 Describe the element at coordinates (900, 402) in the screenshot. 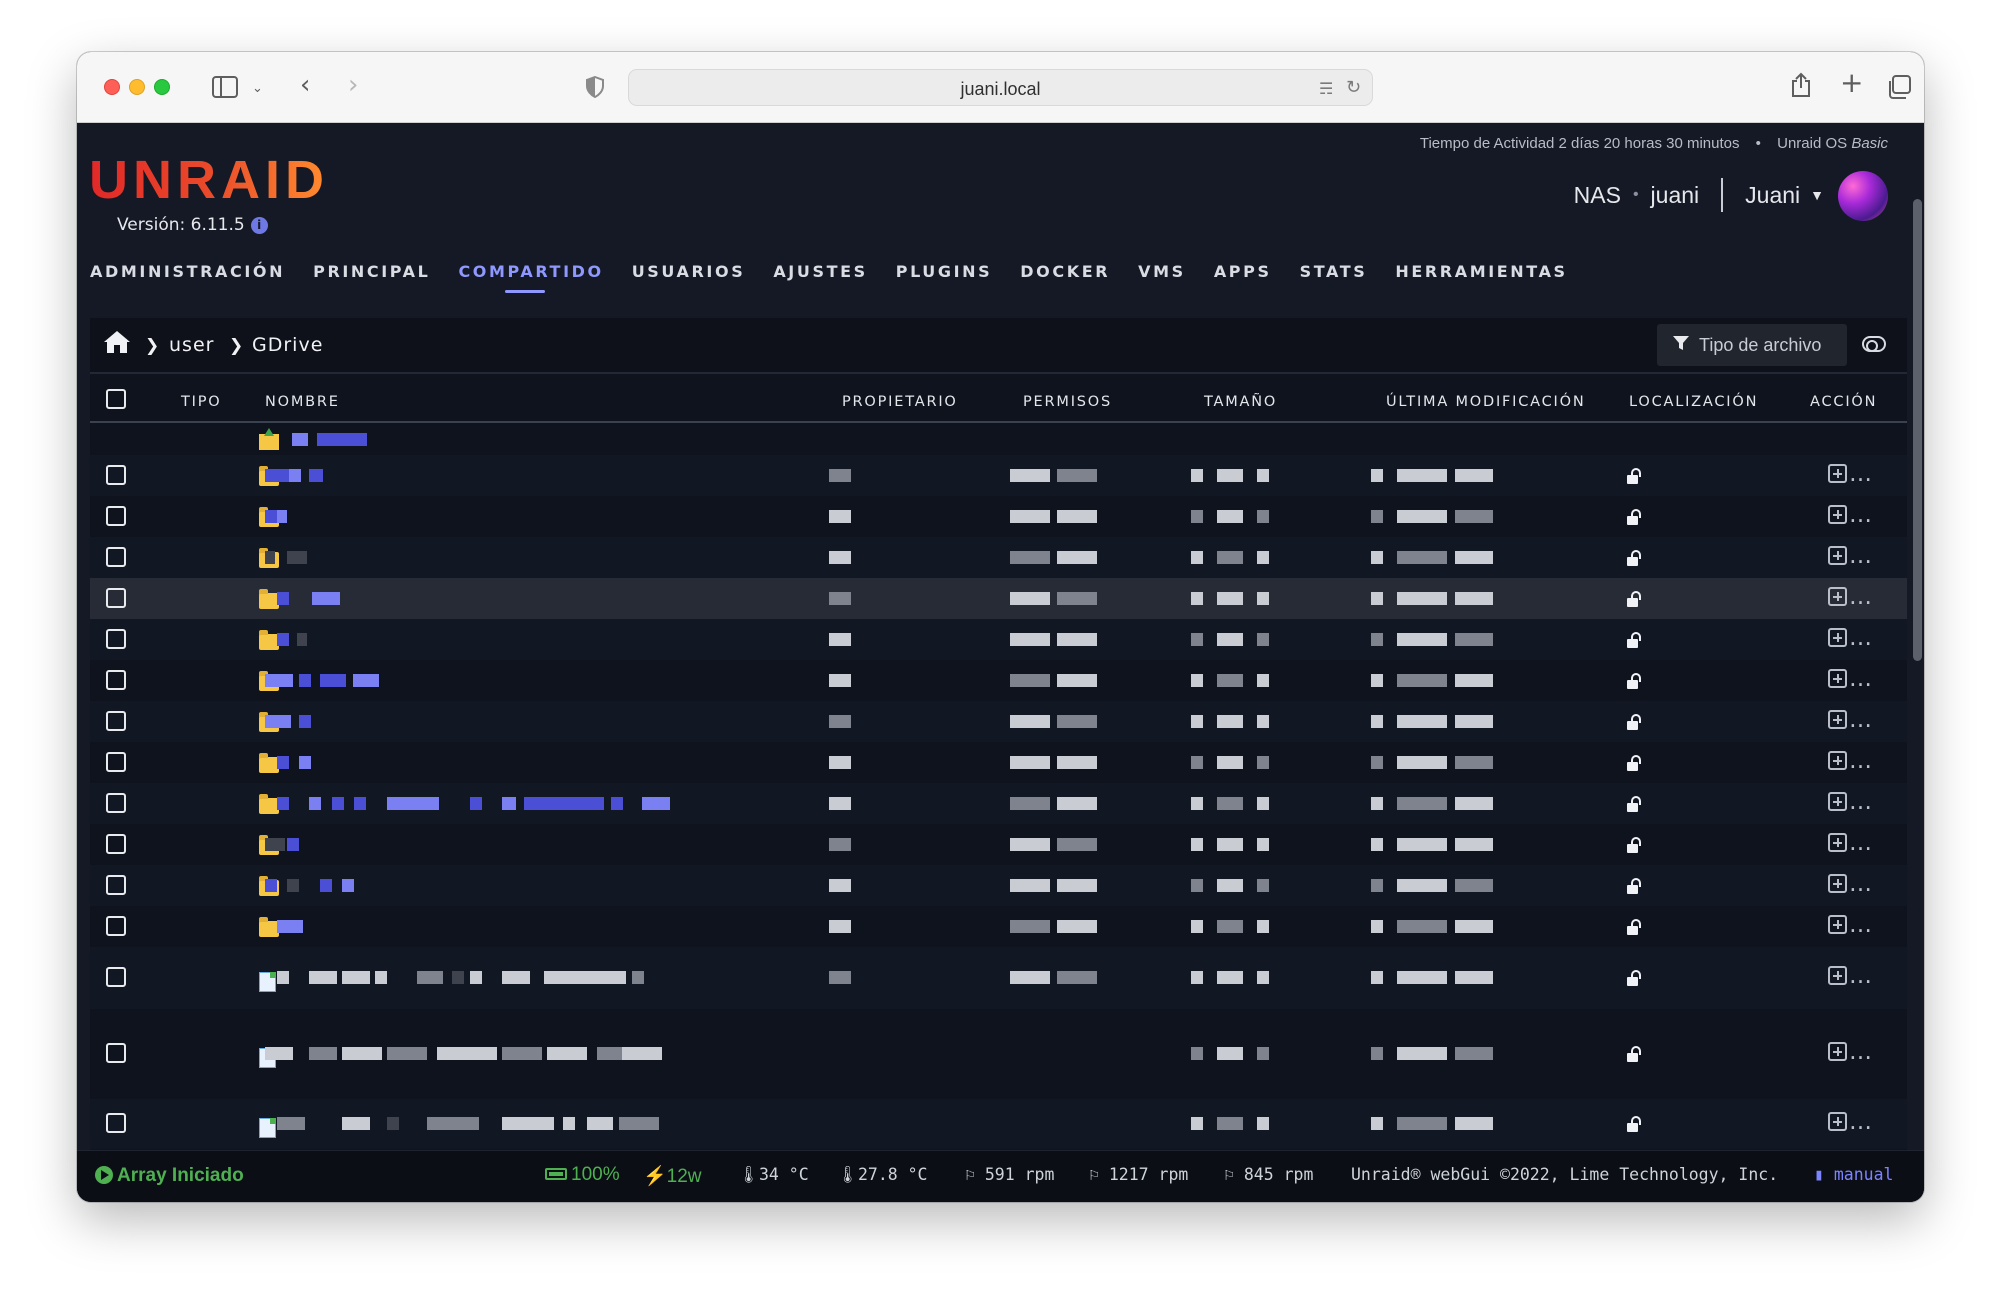

I see `col-propietario: PROPIETARIO` at that location.